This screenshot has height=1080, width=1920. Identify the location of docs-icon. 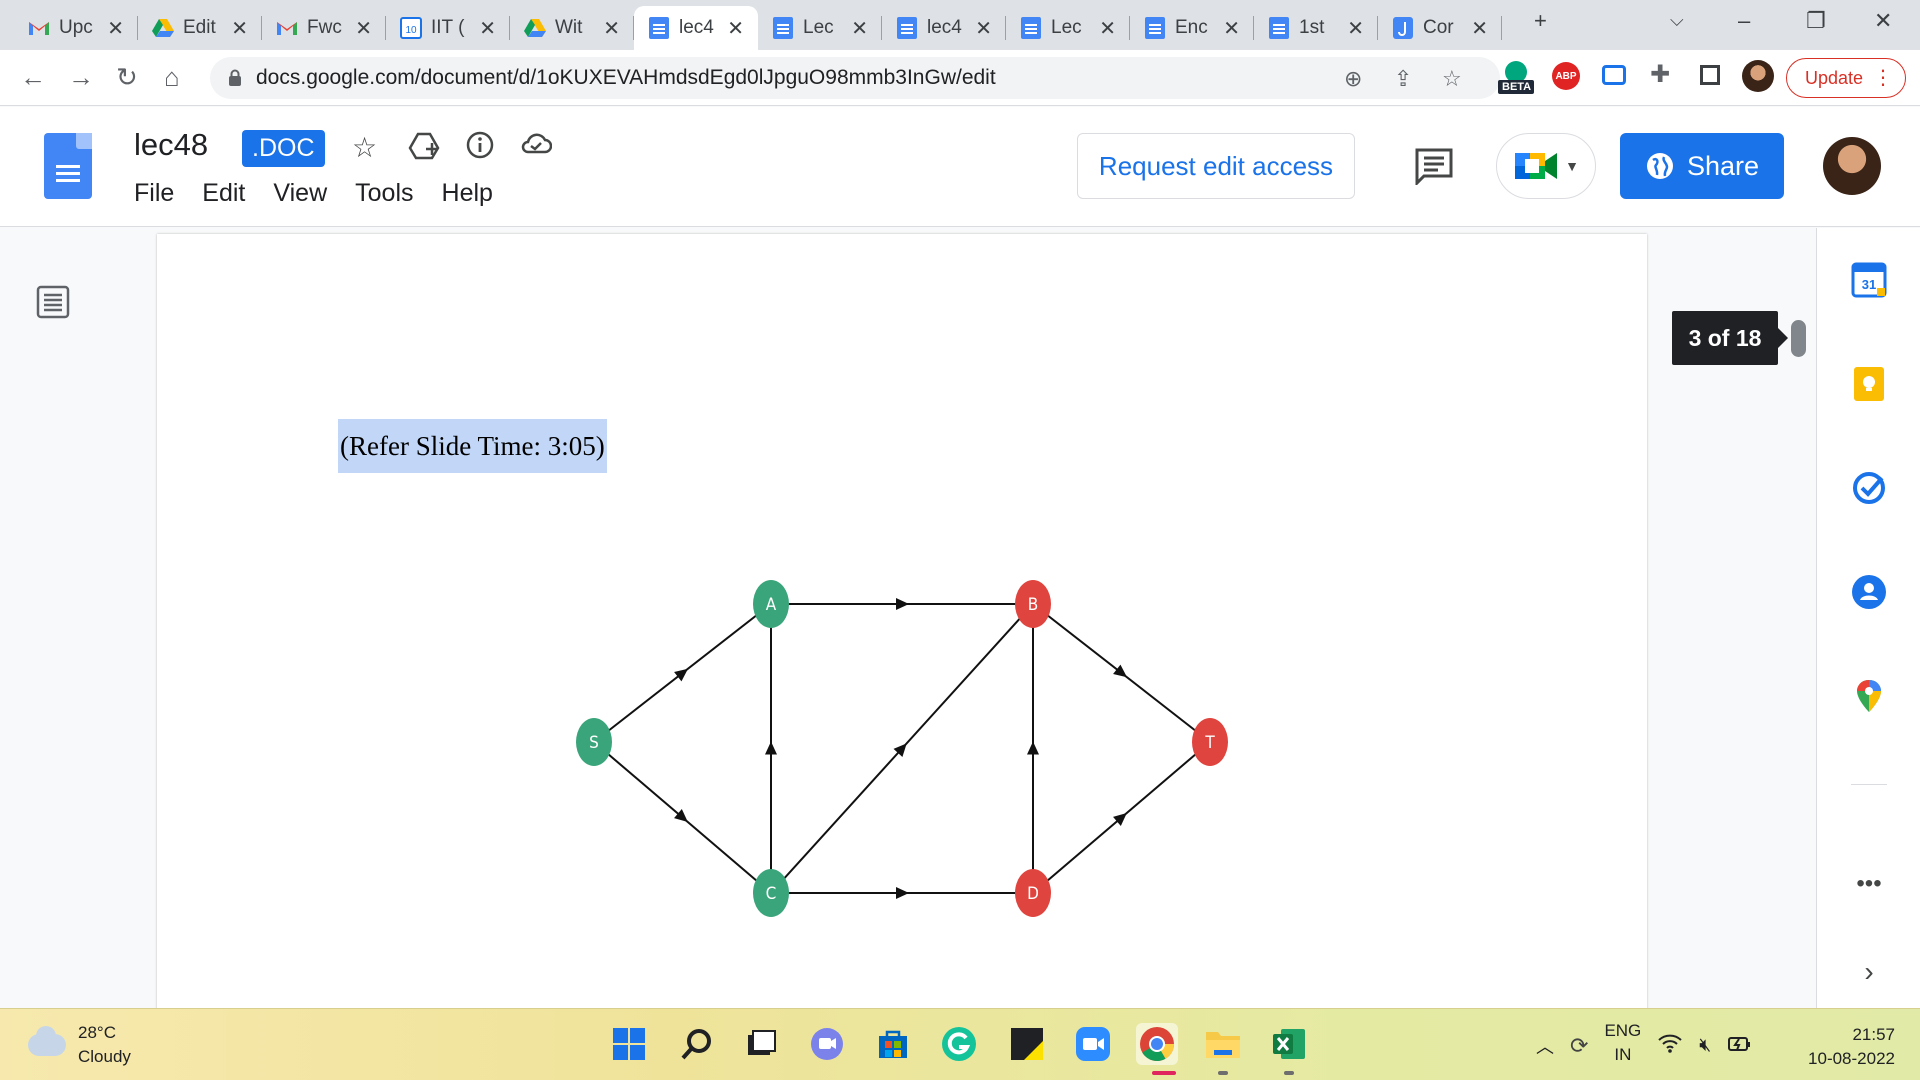
(659, 28).